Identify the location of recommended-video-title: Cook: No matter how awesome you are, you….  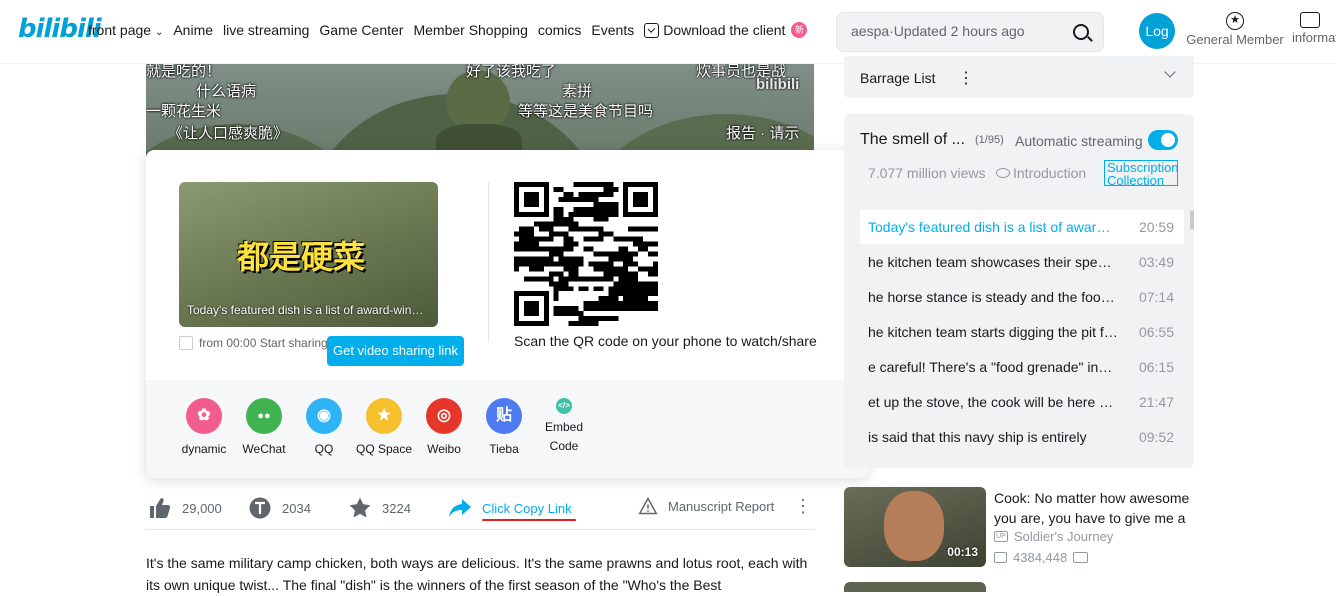
(1094, 508).